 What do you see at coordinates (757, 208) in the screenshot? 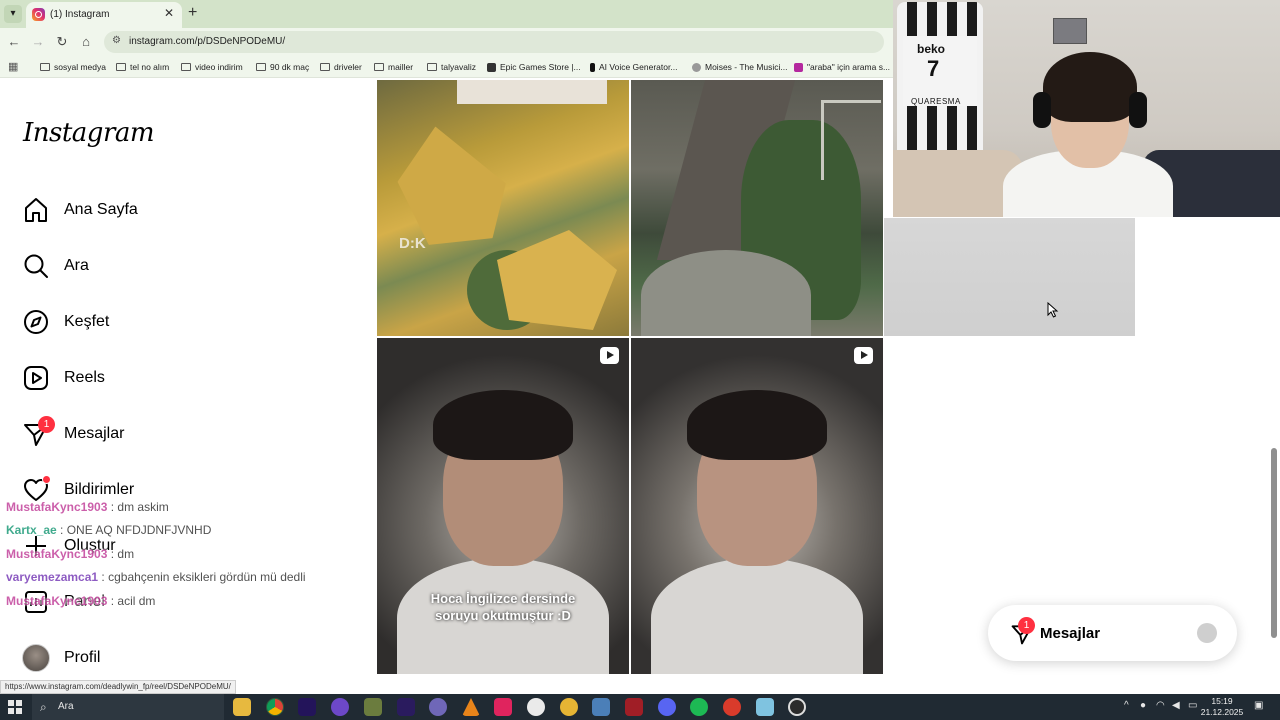
I see `post-tile-game-tree` at bounding box center [757, 208].